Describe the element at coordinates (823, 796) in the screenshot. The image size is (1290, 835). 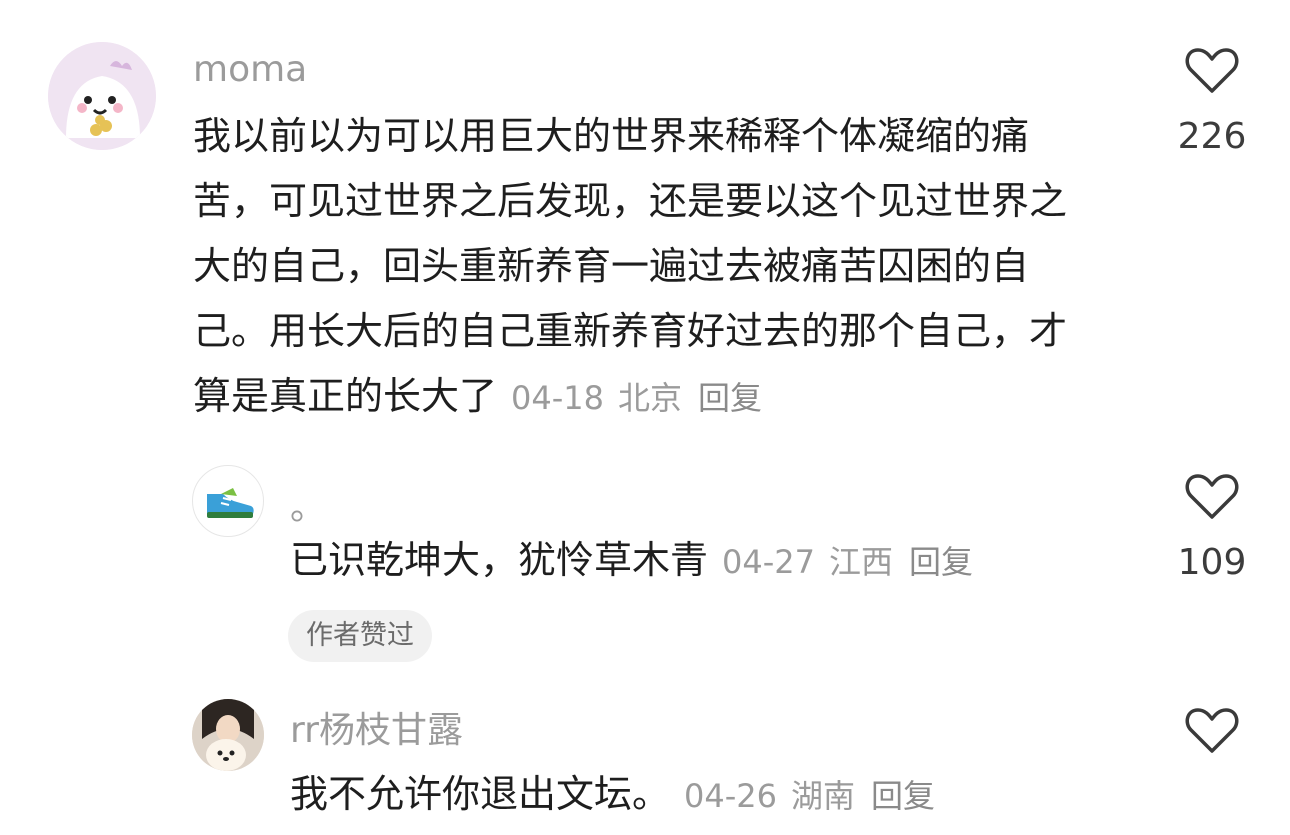
I see `comment-location: 湖南` at that location.